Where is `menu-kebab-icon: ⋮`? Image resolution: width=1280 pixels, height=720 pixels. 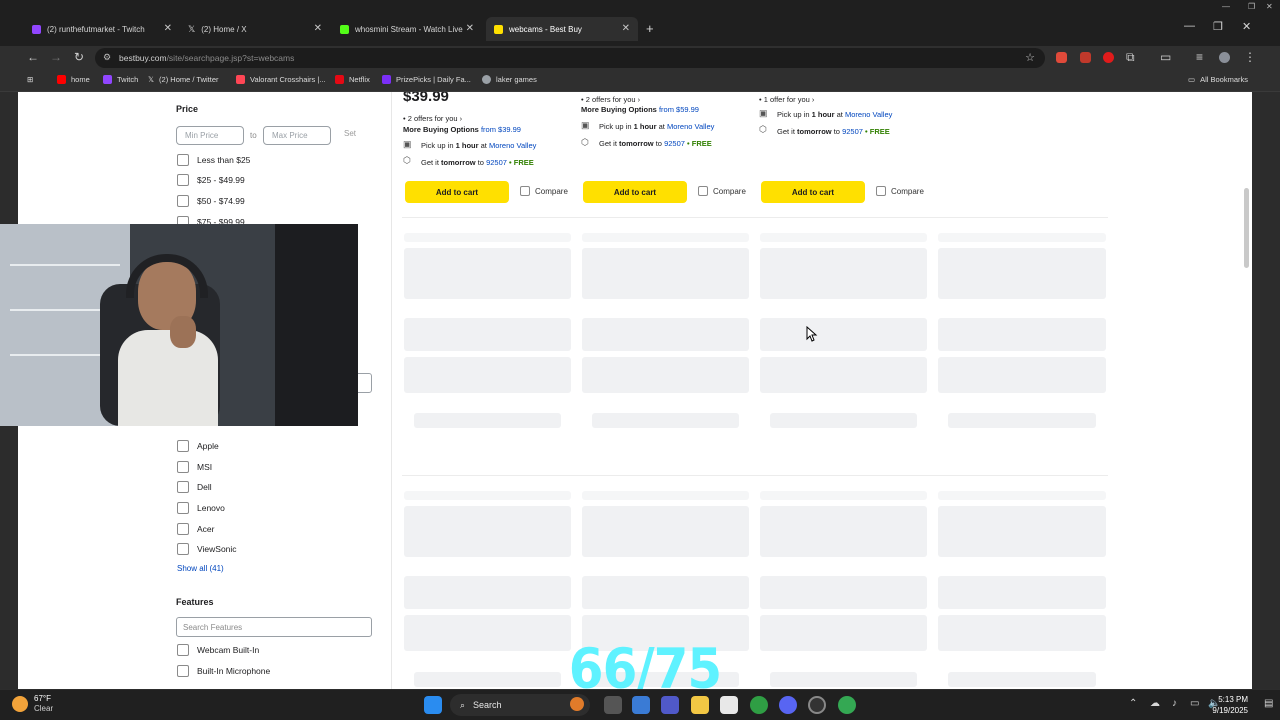
menu-kebab-icon: ⋮ is located at coordinates (1250, 57).